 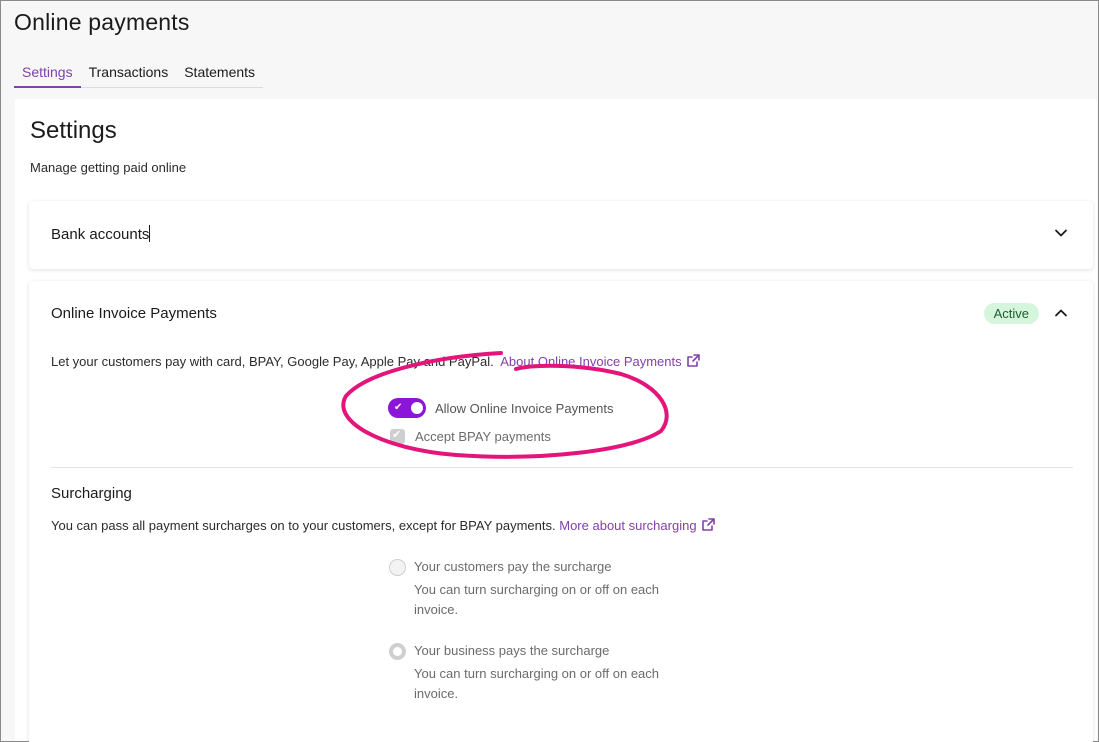 I want to click on accept-bpay-label: Accept BPAY payments, so click(x=483, y=436).